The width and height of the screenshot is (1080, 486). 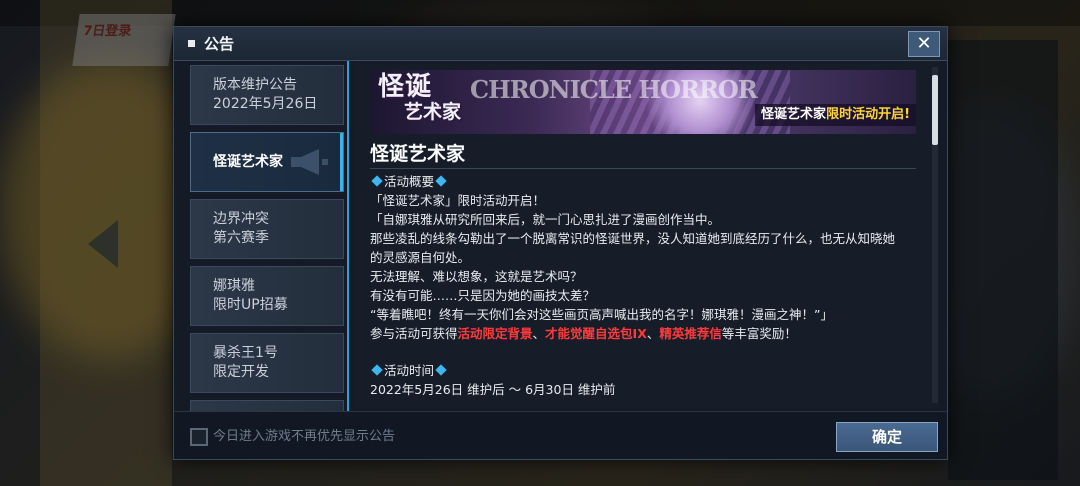 What do you see at coordinates (405, 87) in the screenshot?
I see `banner-logo-top: 怪诞` at bounding box center [405, 87].